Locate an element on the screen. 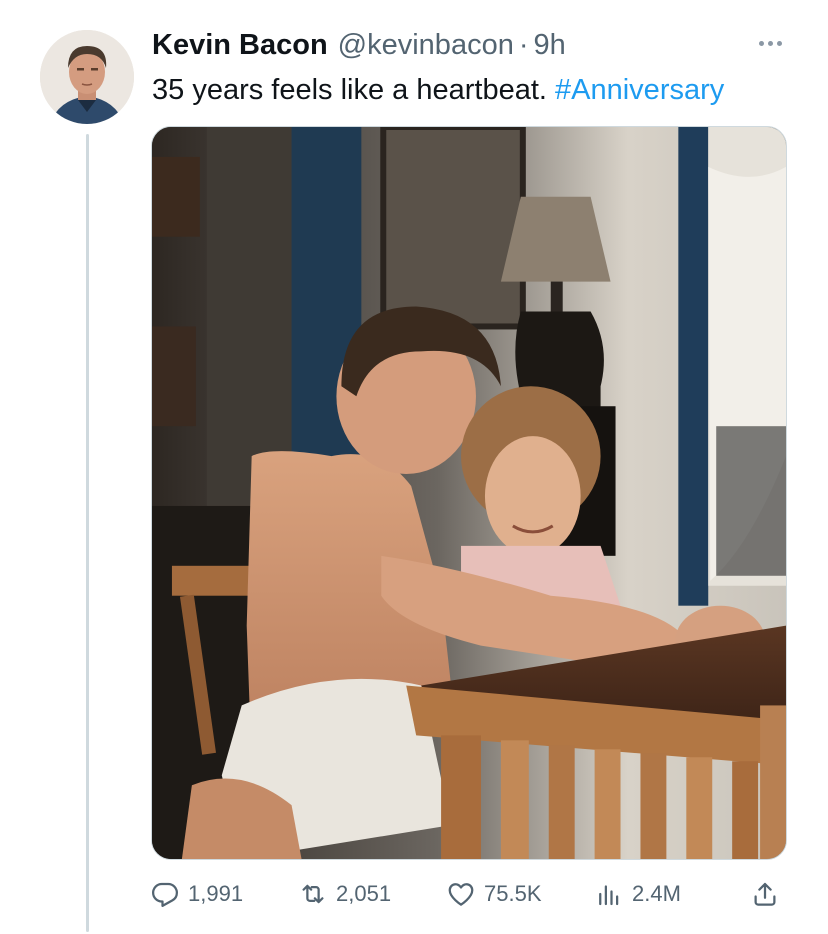 The height and width of the screenshot is (934, 828). avatar-image is located at coordinates (87, 77).